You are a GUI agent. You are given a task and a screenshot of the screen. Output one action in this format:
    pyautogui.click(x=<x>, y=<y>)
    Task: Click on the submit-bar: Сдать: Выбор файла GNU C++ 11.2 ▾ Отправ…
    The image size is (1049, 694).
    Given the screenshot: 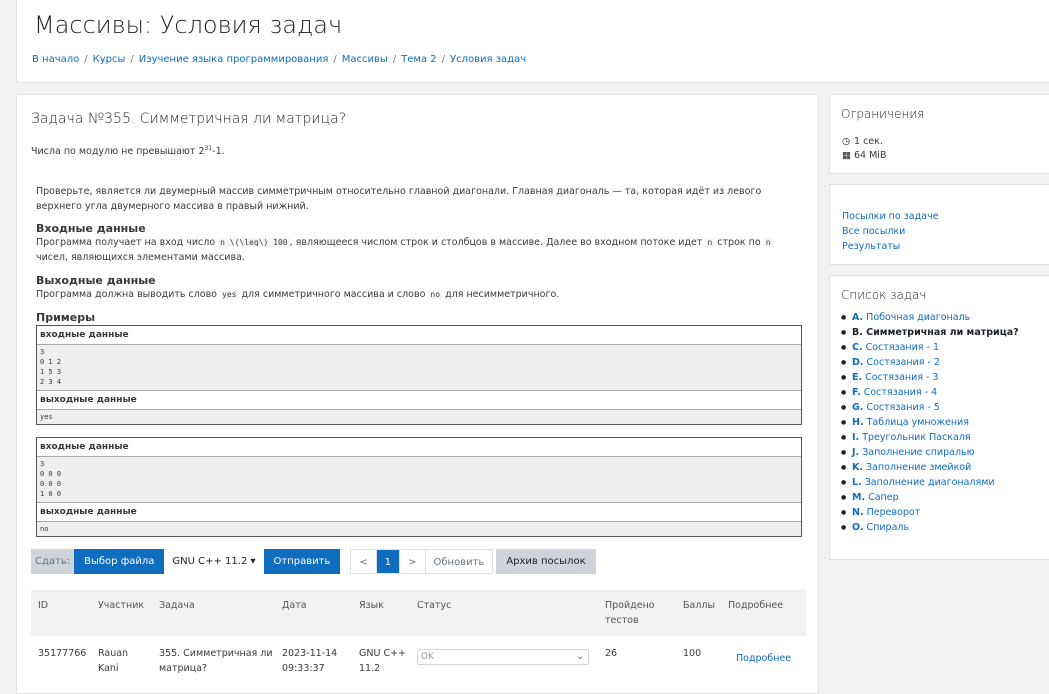 What is the action you would take?
    pyautogui.click(x=313, y=561)
    